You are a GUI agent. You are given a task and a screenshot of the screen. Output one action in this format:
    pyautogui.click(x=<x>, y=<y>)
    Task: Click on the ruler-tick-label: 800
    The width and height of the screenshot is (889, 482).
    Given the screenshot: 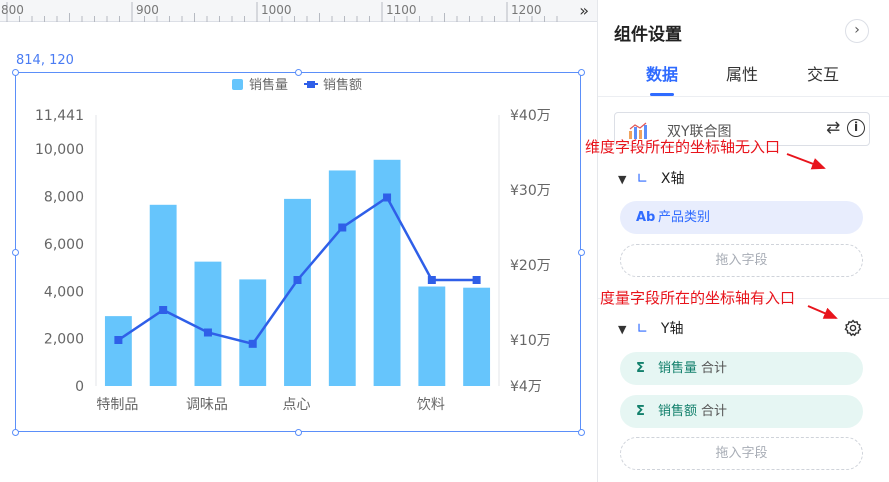 What is the action you would take?
    pyautogui.click(x=12, y=10)
    